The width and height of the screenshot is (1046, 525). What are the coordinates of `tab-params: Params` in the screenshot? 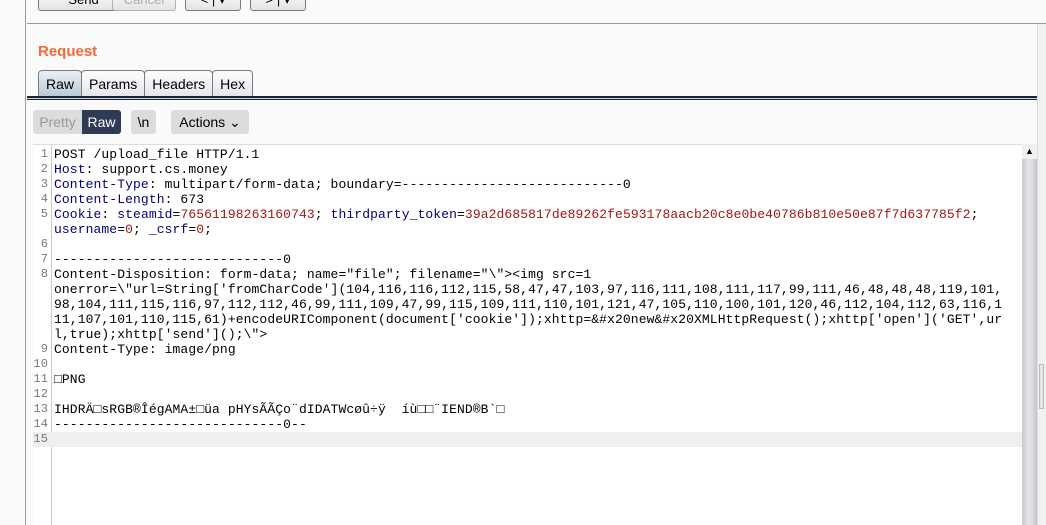 It's located at (113, 83).